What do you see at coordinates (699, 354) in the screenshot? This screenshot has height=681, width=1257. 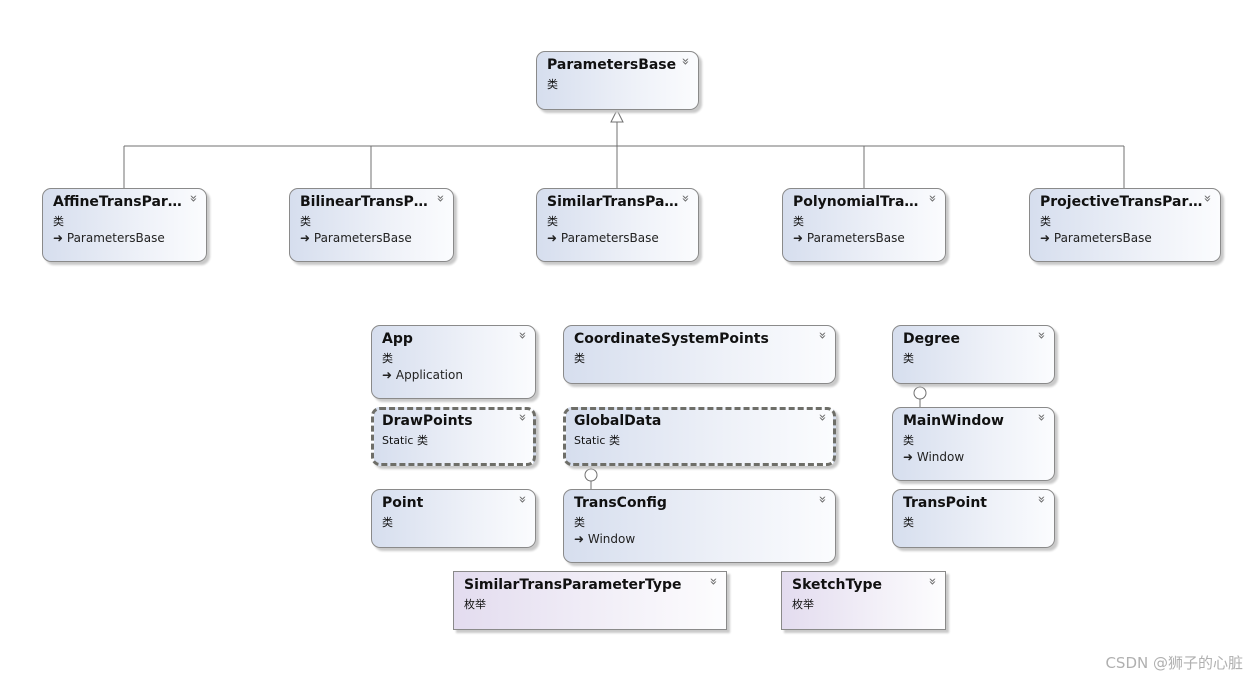 I see `class-box-coordinatesystempoints: CoordinateSystemPoints 类 »` at bounding box center [699, 354].